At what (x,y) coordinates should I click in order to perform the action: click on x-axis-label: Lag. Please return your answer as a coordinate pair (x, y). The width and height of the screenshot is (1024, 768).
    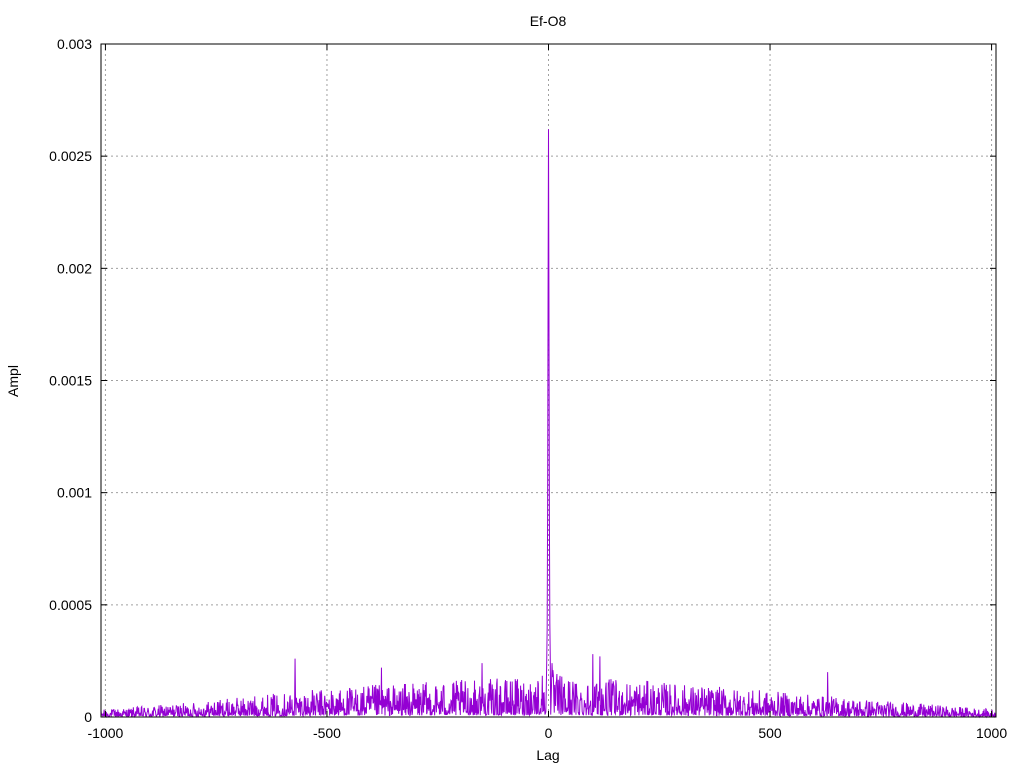
    Looking at the image, I should click on (547, 755).